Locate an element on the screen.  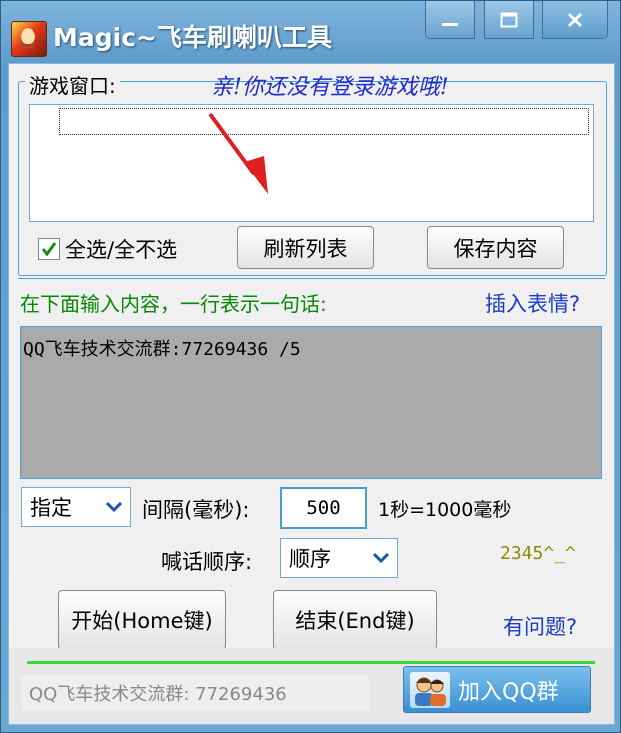
order-select-value: 顺序 is located at coordinates (310, 559).